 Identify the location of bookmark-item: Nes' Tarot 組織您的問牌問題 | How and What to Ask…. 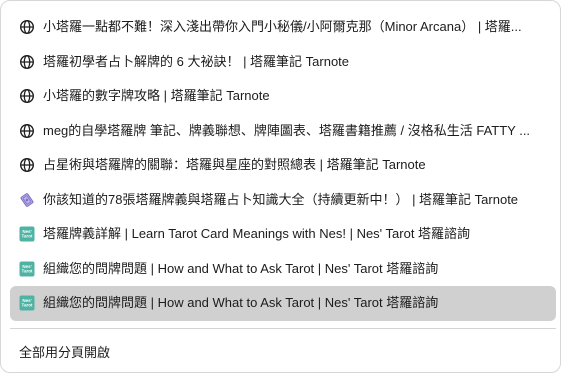
(283, 269).